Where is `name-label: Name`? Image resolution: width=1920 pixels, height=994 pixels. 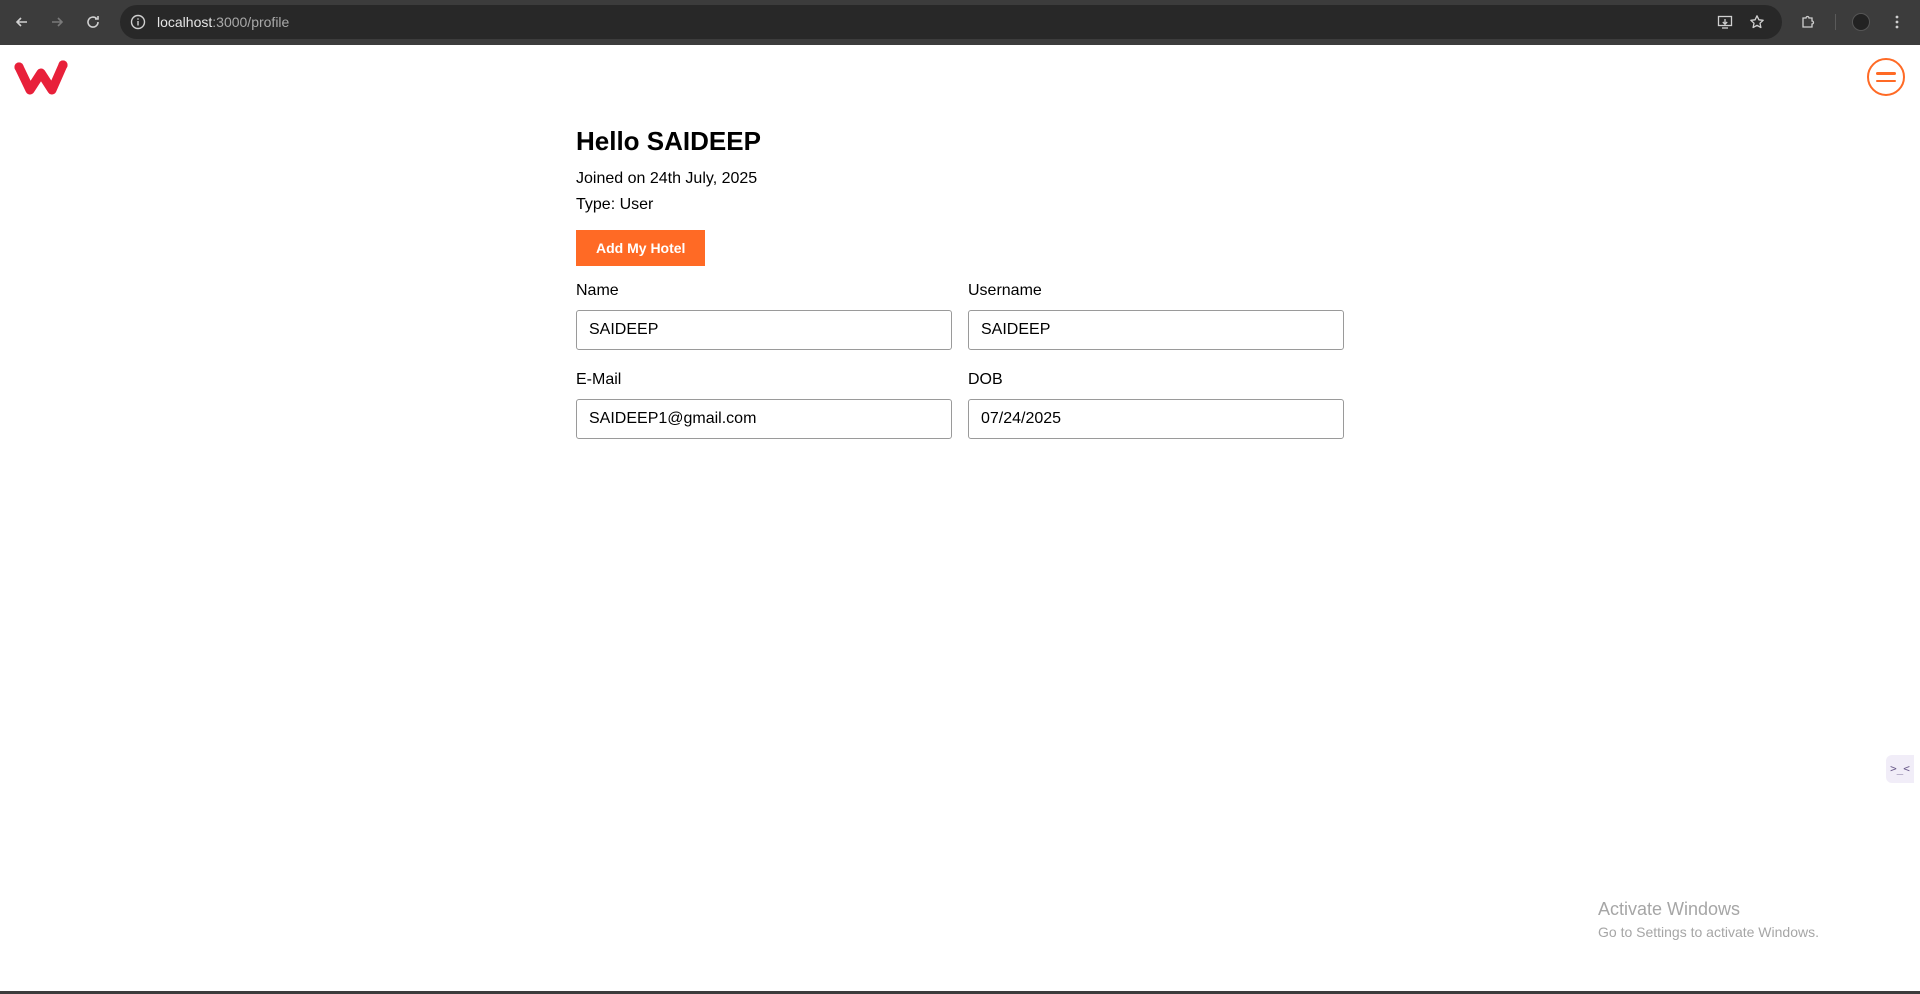 name-label: Name is located at coordinates (597, 290).